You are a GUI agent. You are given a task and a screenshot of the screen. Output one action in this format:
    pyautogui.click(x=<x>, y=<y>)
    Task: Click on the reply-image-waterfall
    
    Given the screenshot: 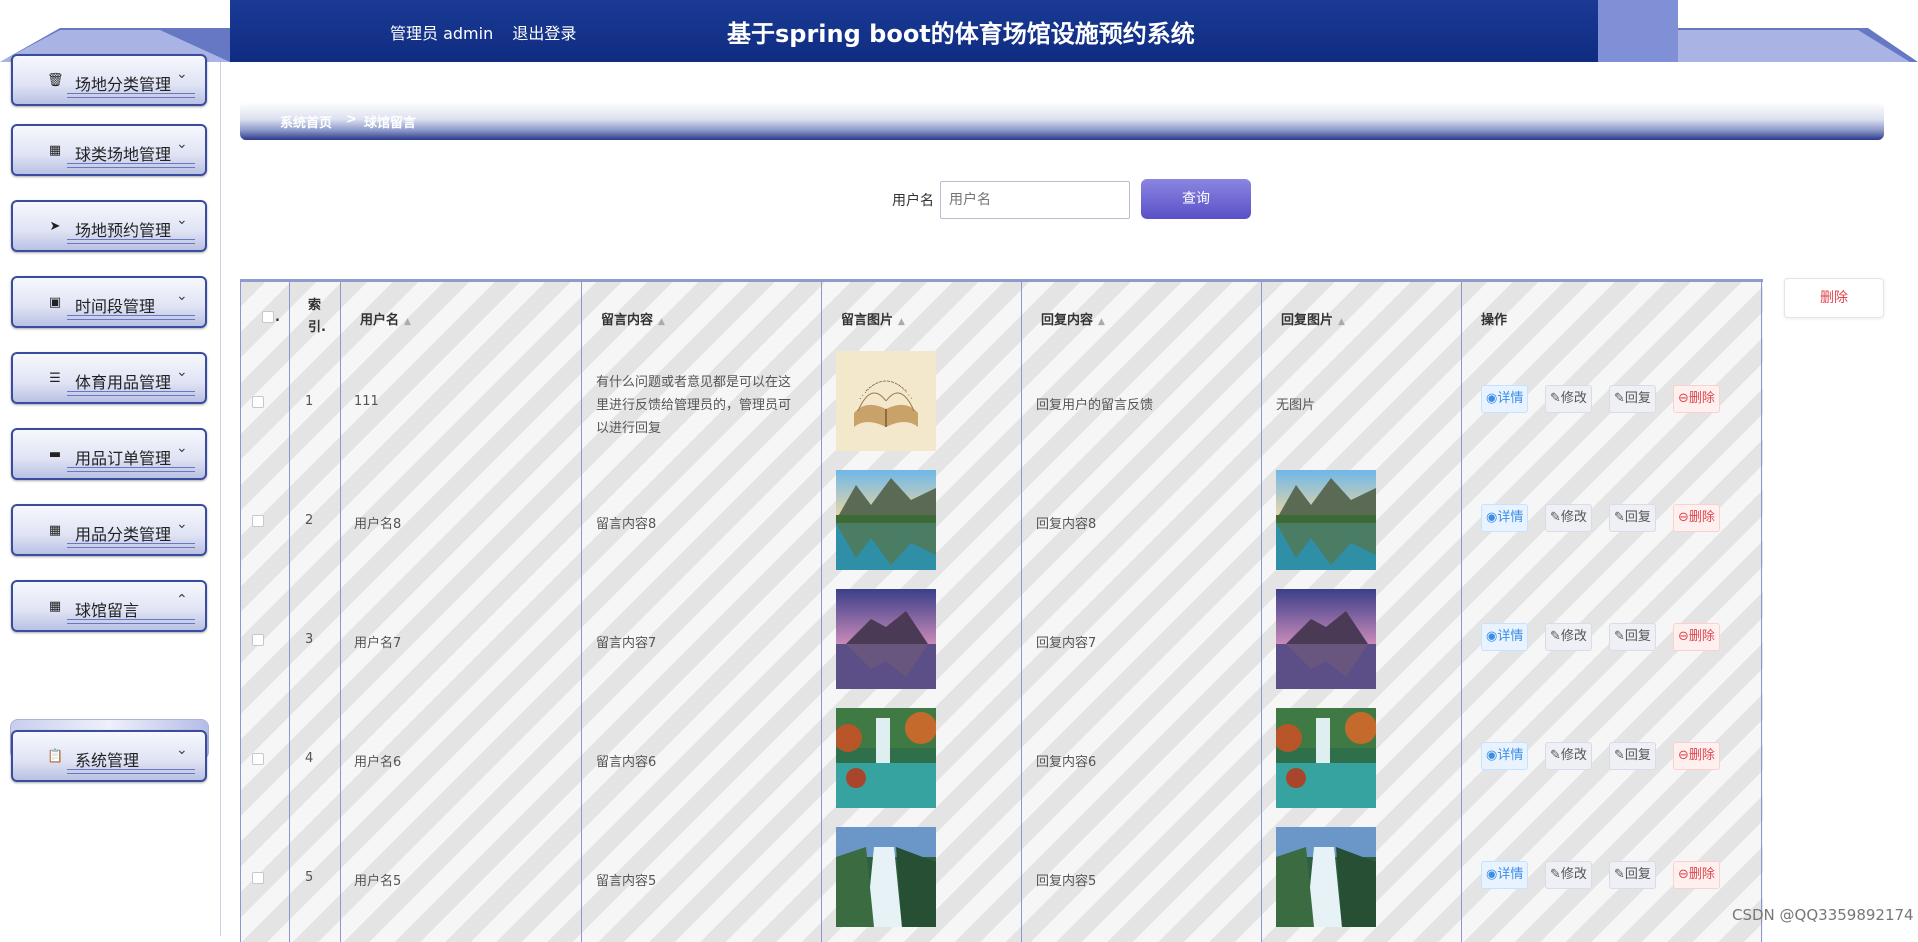 What is the action you would take?
    pyautogui.click(x=1326, y=877)
    